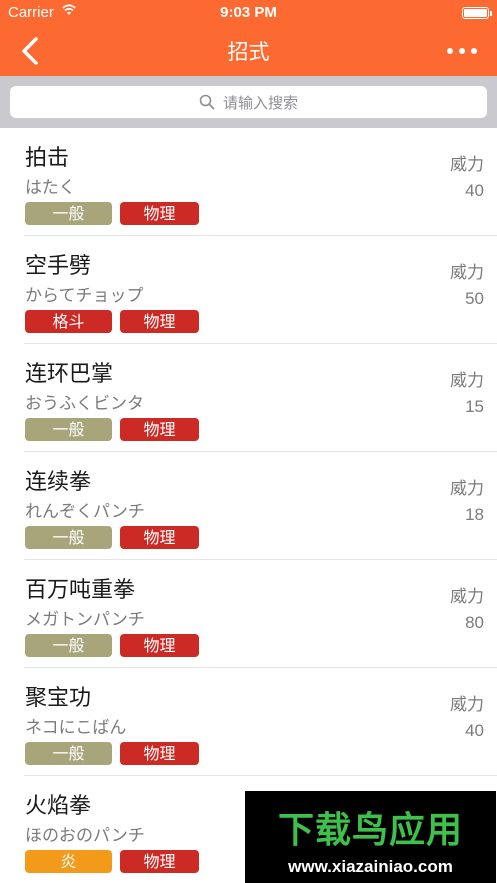 This screenshot has width=497, height=883. I want to click on move-kana: メガトンパンチ, so click(85, 620).